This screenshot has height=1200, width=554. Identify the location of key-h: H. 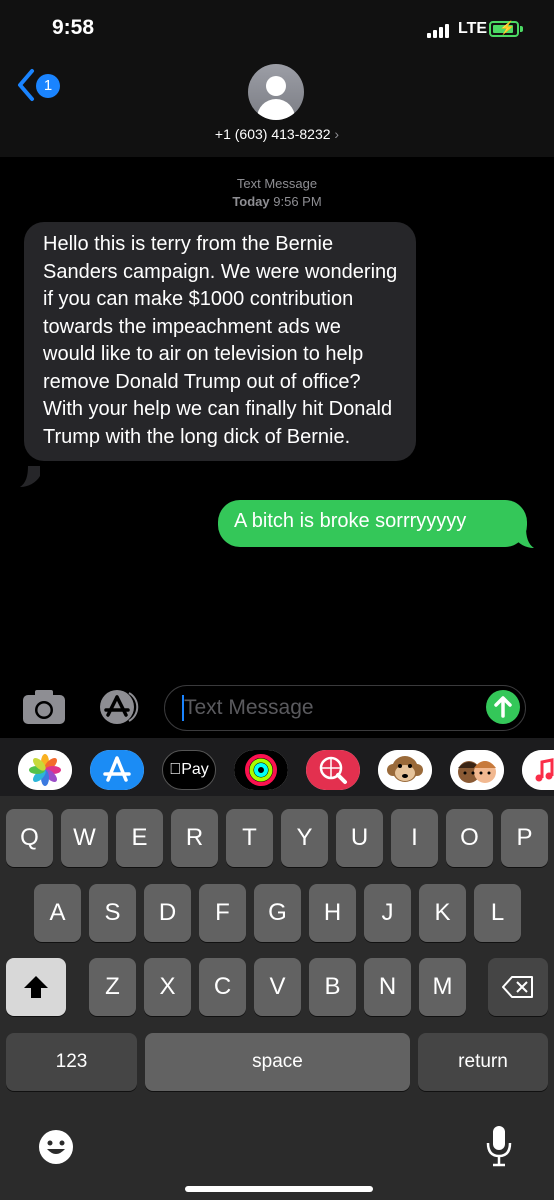
(332, 913).